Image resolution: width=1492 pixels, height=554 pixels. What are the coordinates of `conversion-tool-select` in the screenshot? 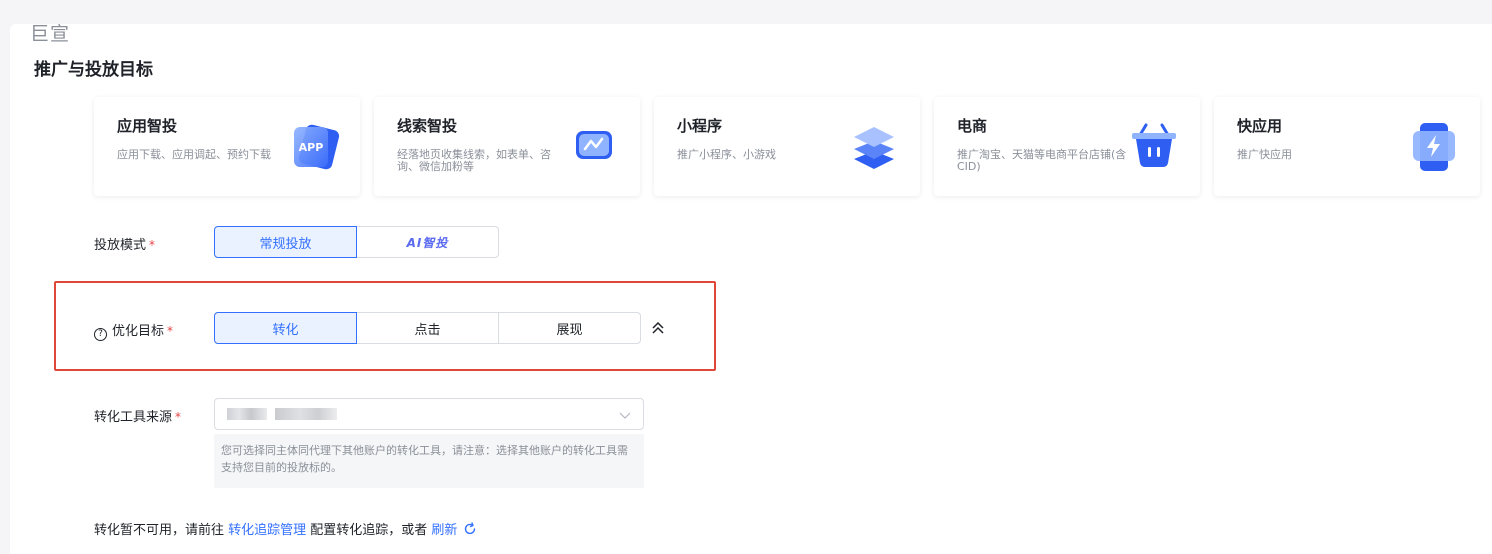 It's located at (429, 414).